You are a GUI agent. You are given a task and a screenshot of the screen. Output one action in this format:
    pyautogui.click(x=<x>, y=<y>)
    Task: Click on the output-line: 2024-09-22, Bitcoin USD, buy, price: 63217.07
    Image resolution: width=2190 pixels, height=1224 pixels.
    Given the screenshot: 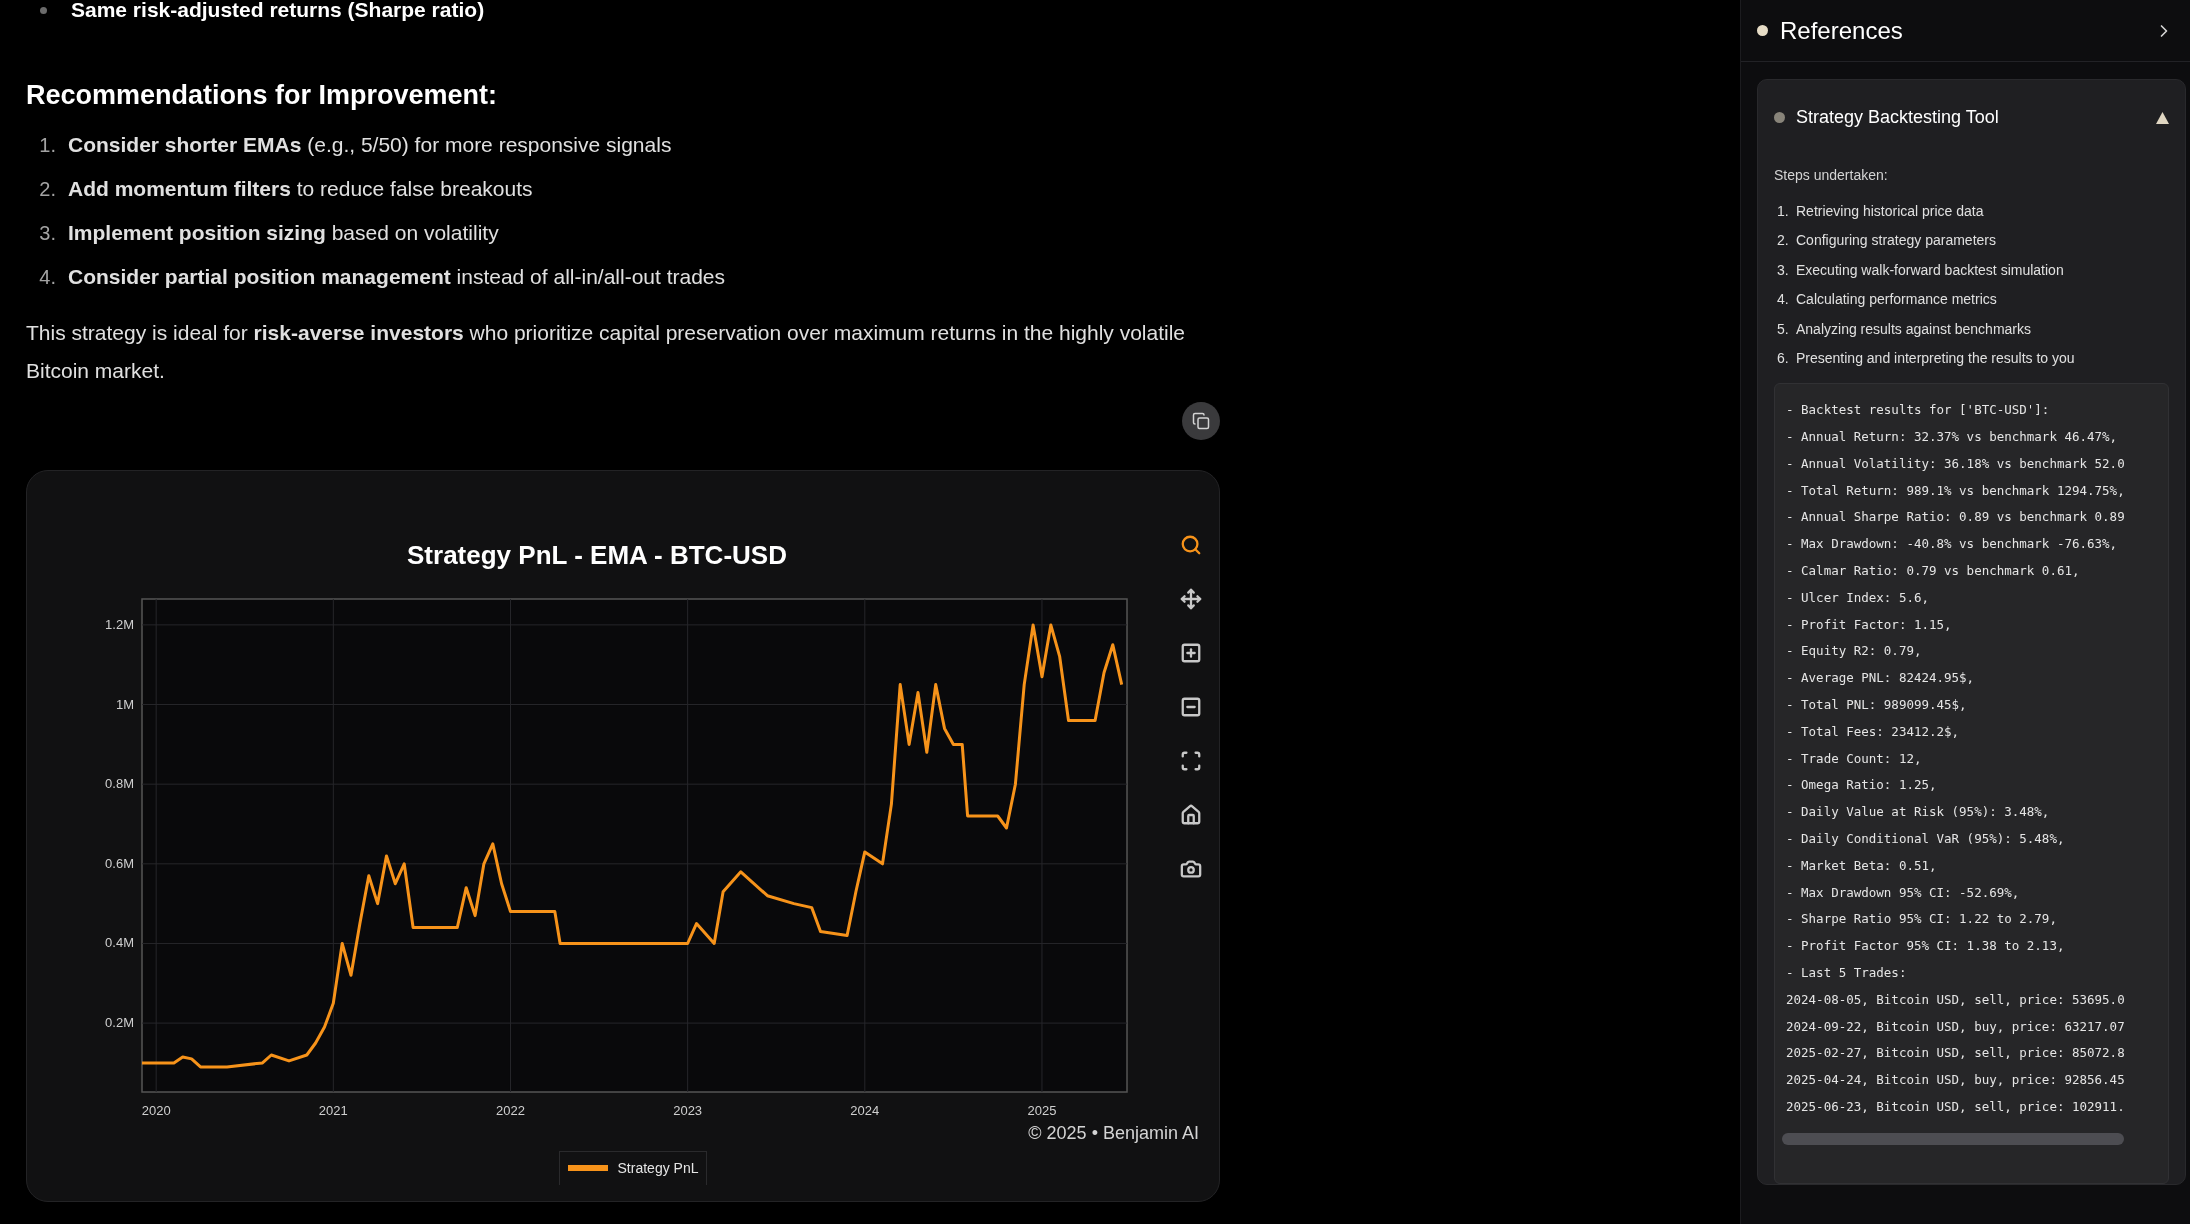 What is the action you would take?
    pyautogui.click(x=1955, y=1026)
    